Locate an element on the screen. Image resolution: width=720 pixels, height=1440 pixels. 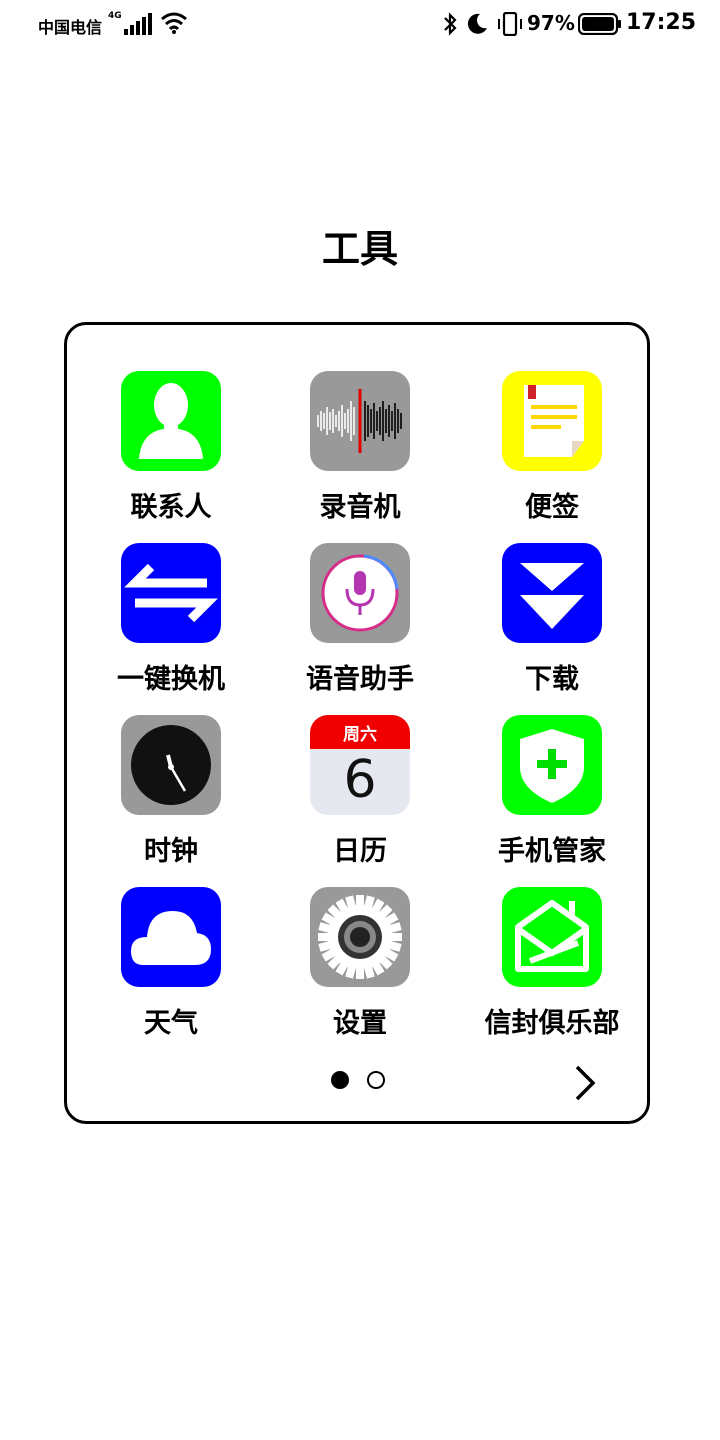
app-label: 设置 is located at coordinates (360, 1023).